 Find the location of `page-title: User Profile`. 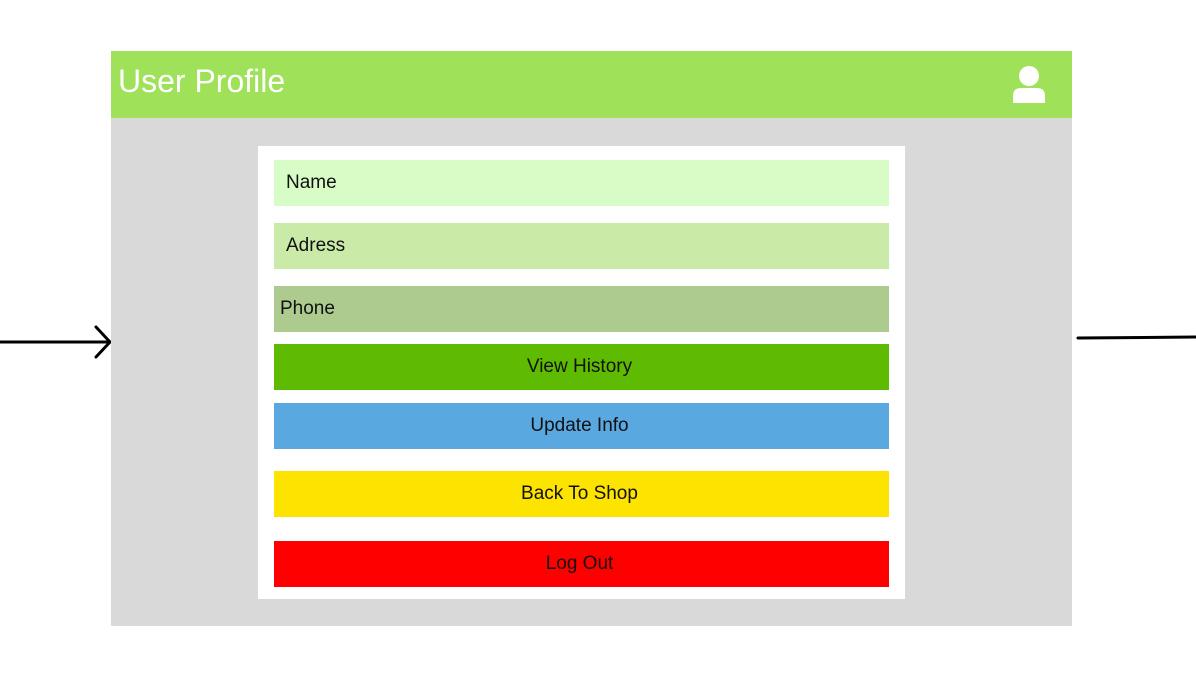

page-title: User Profile is located at coordinates (202, 81).